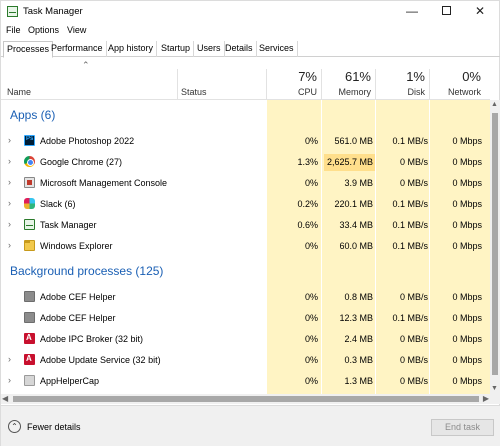 This screenshot has height=446, width=500. I want to click on tab-processes: Processes, so click(28, 49).